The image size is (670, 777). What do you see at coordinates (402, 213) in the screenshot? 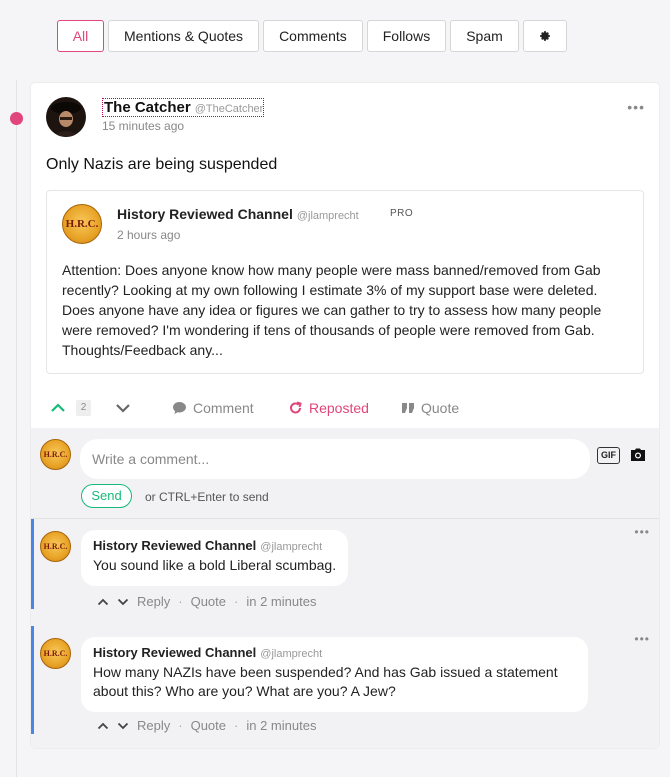
I see `pro-badge: PRO` at bounding box center [402, 213].